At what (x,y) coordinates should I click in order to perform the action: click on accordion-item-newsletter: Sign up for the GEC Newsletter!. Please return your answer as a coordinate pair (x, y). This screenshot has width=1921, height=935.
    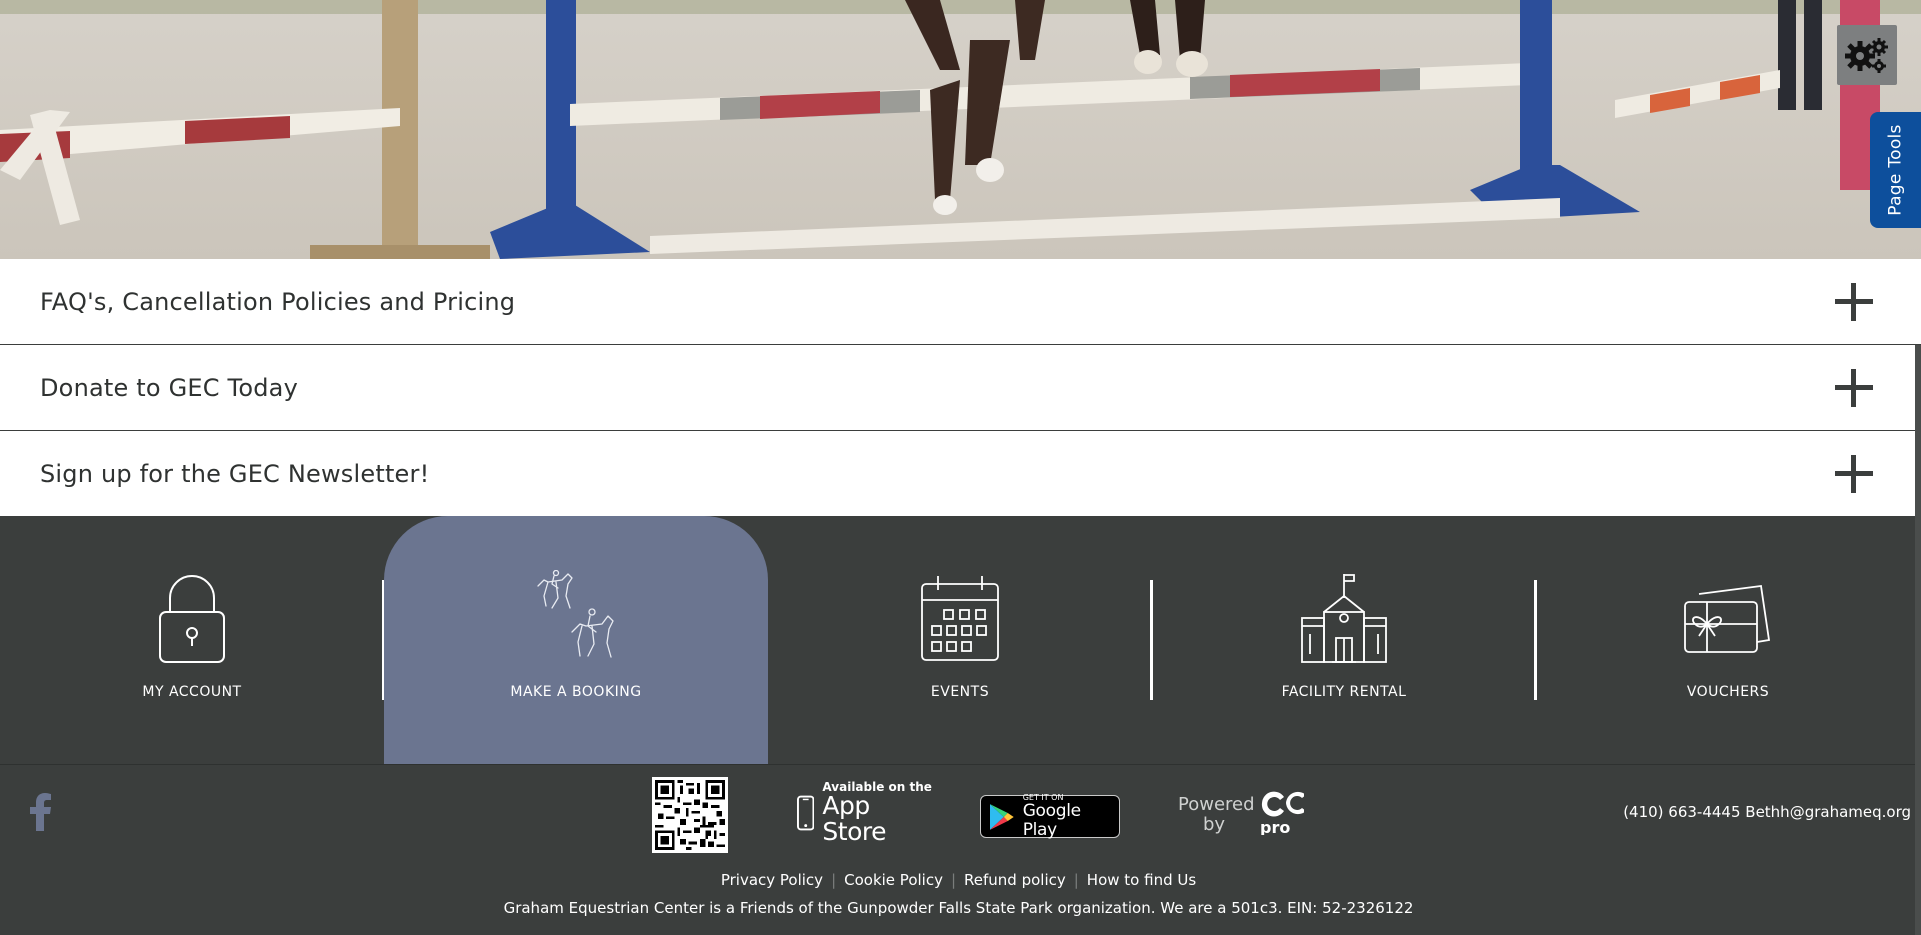
    Looking at the image, I should click on (960, 474).